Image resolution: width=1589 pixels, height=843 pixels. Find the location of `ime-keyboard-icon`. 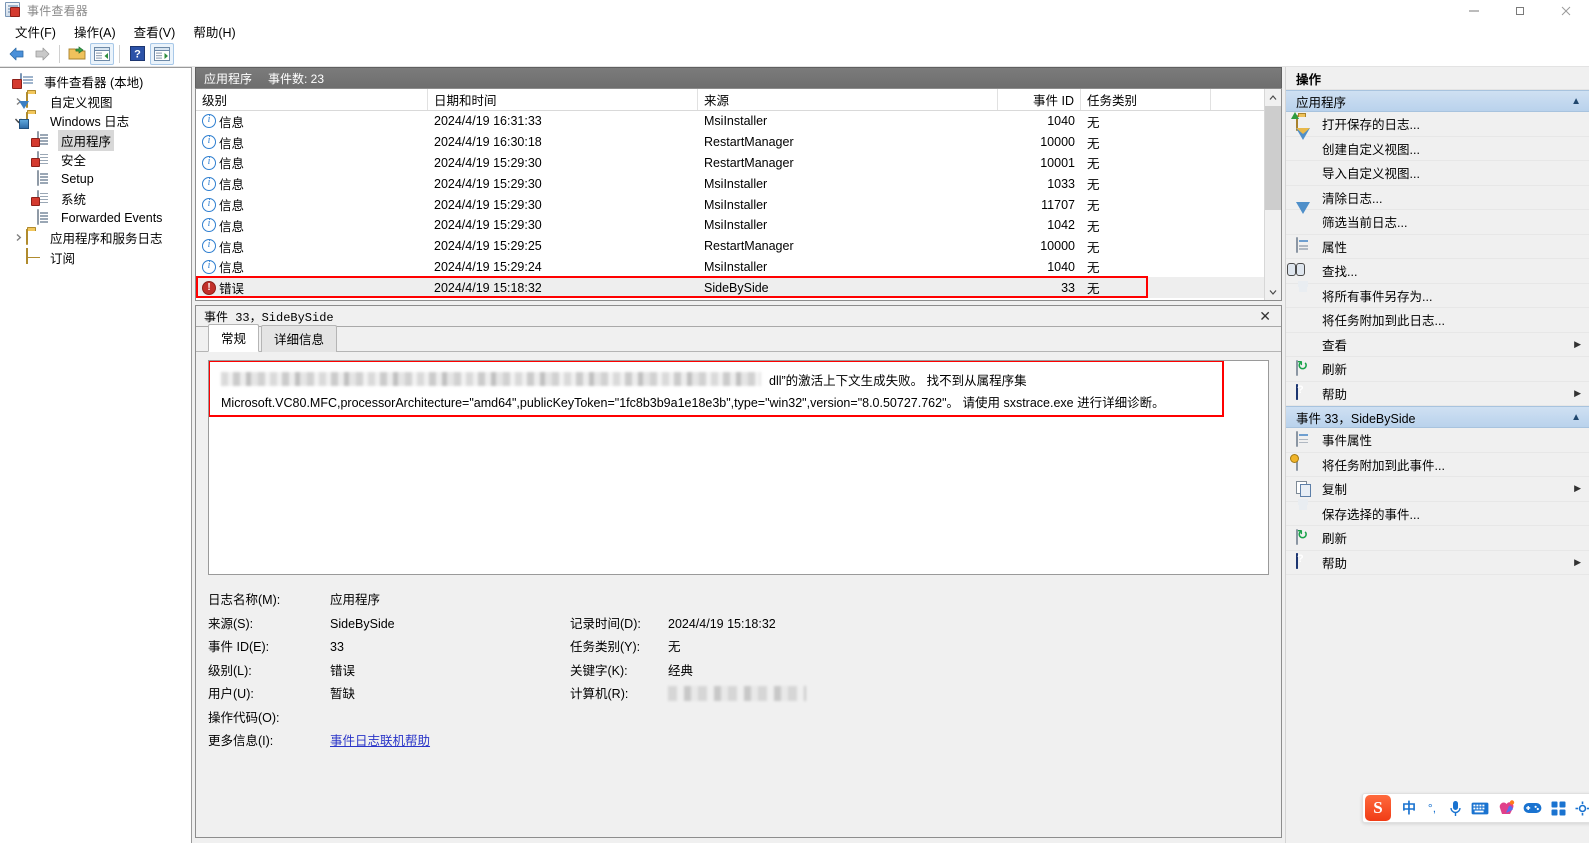

ime-keyboard-icon is located at coordinates (1480, 808).